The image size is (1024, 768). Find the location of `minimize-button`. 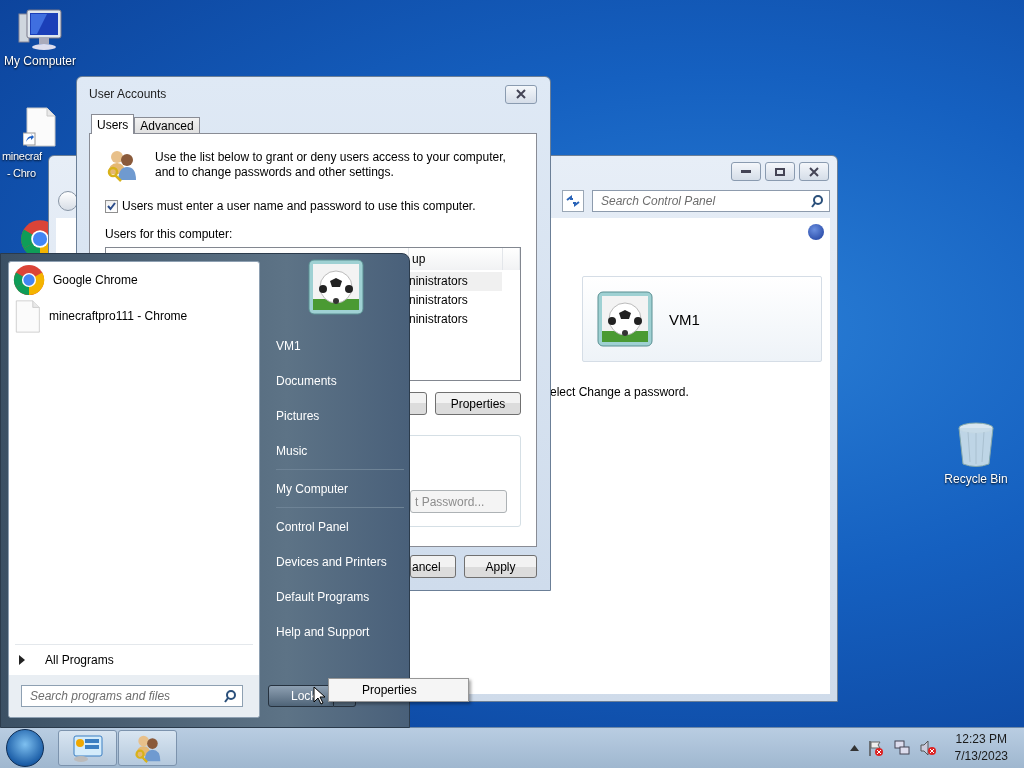

minimize-button is located at coordinates (746, 171).